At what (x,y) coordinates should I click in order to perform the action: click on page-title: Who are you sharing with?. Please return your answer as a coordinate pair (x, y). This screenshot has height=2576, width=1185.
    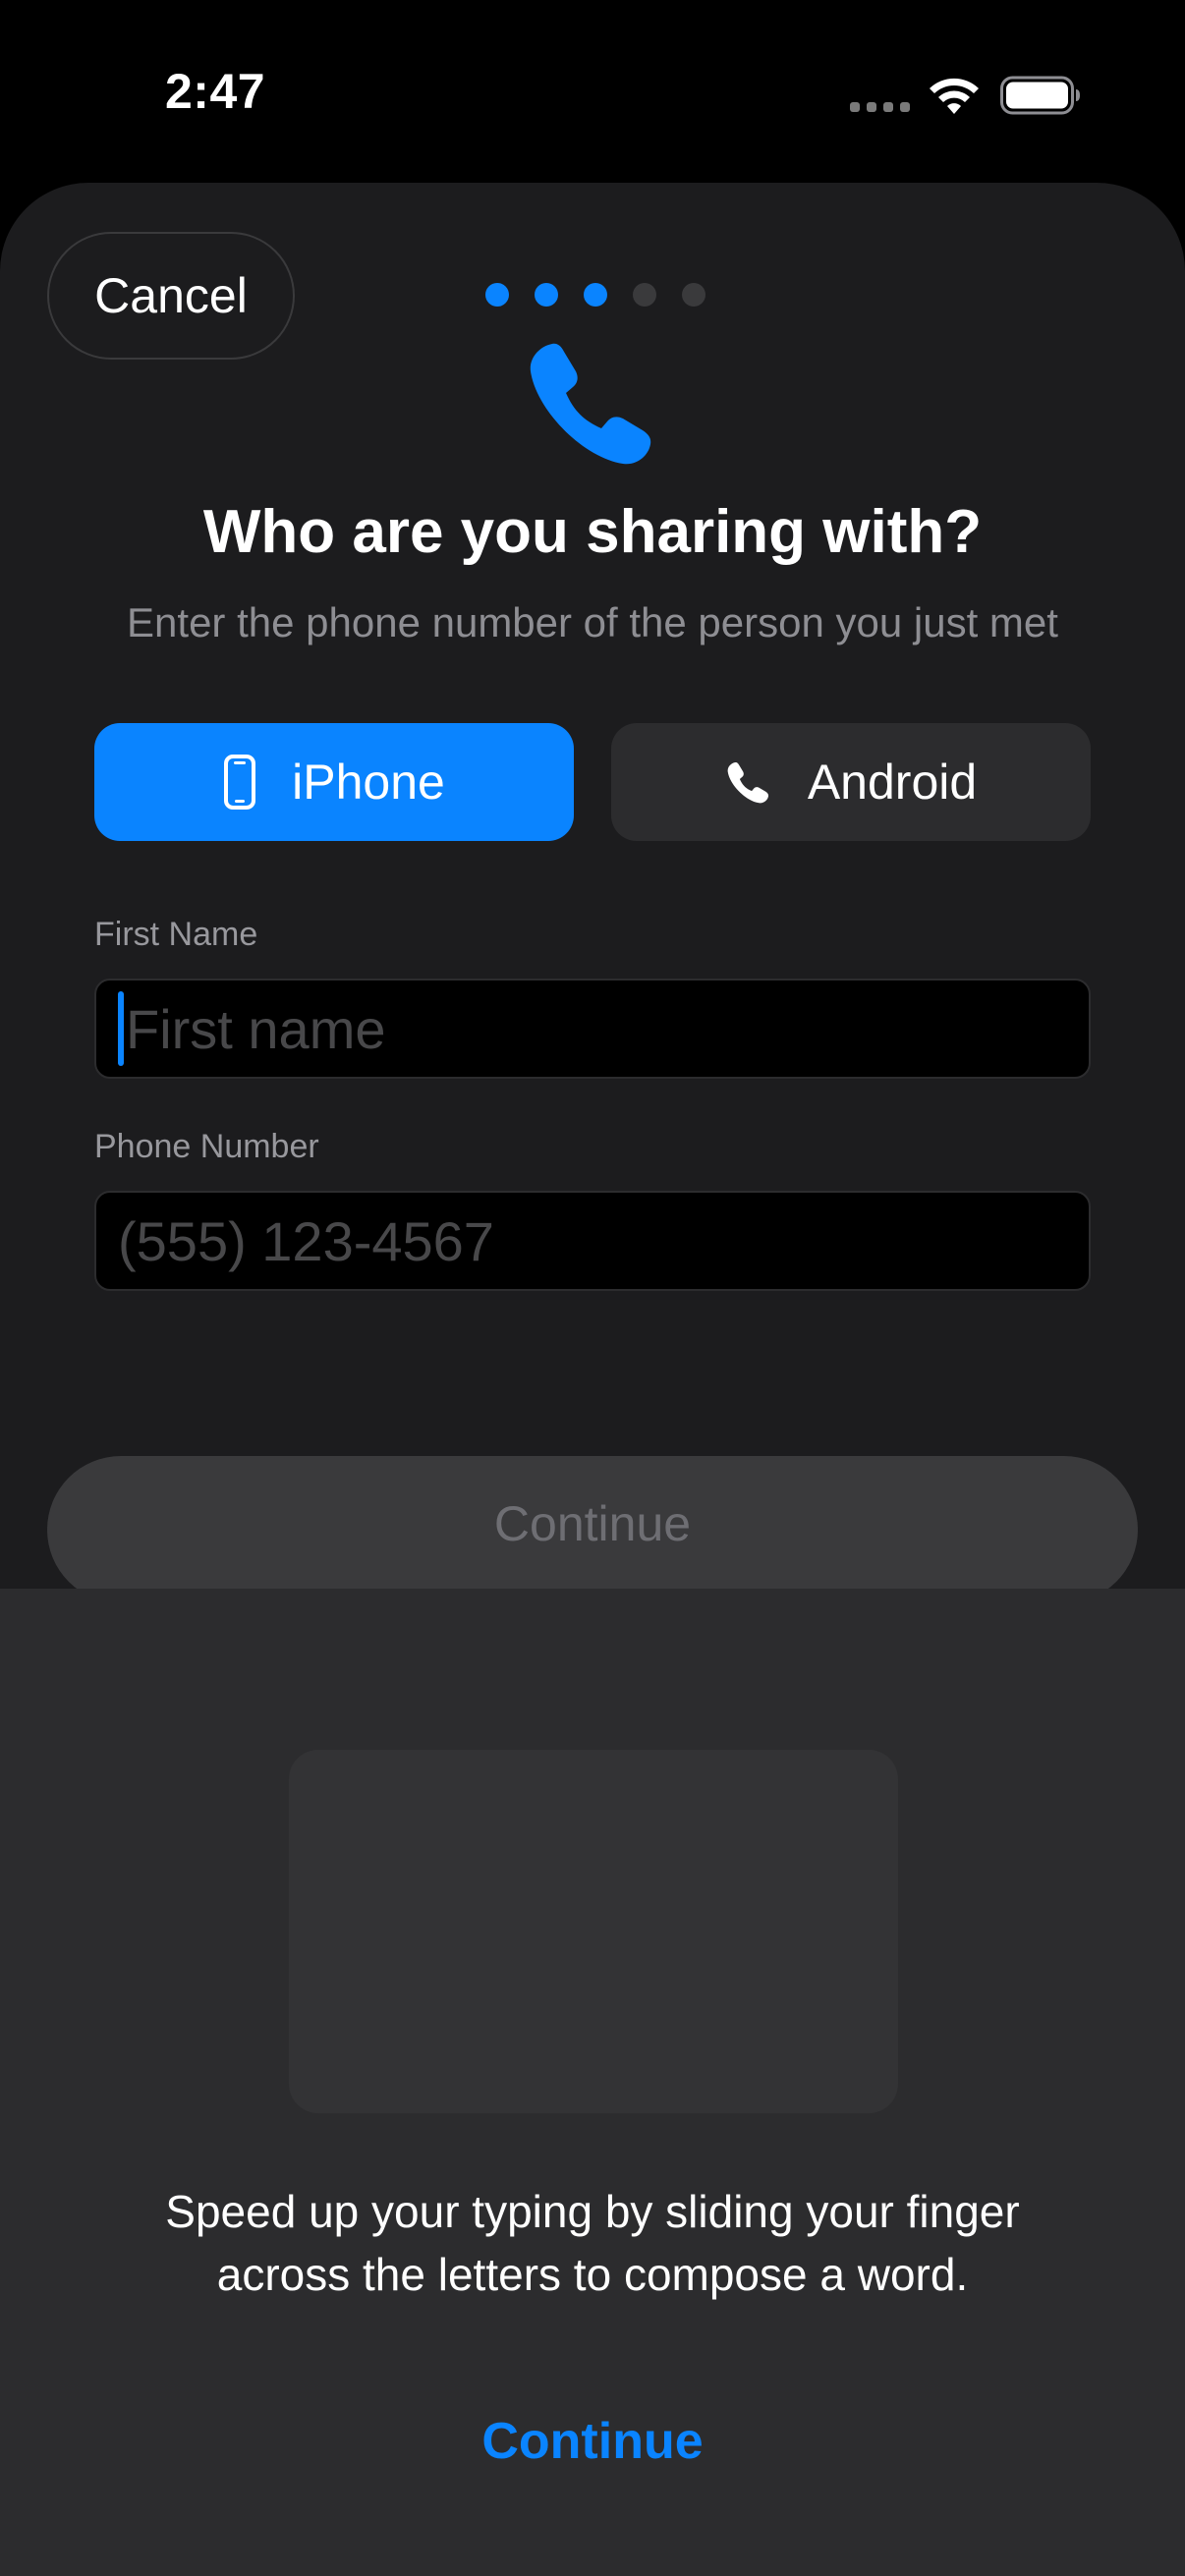
    Looking at the image, I should click on (592, 532).